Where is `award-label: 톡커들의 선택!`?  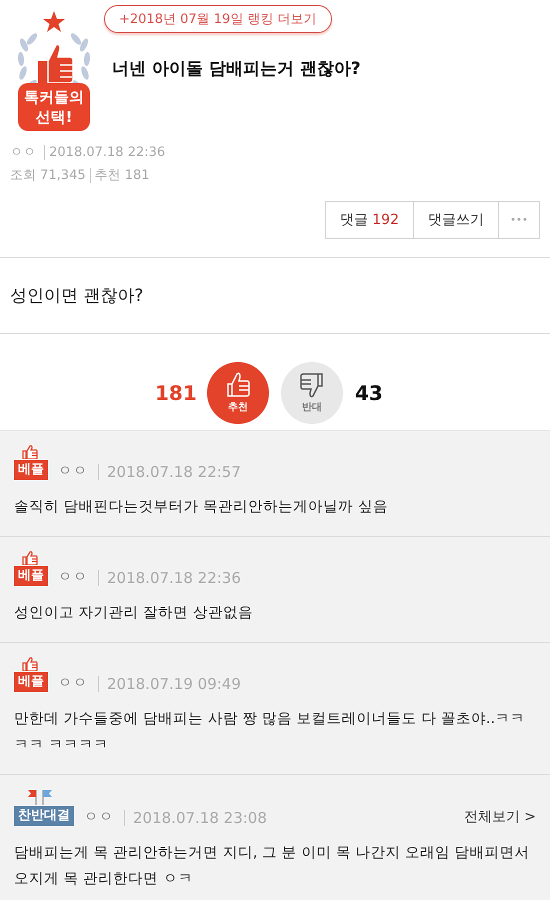
award-label: 톡커들의 선택! is located at coordinates (54, 107).